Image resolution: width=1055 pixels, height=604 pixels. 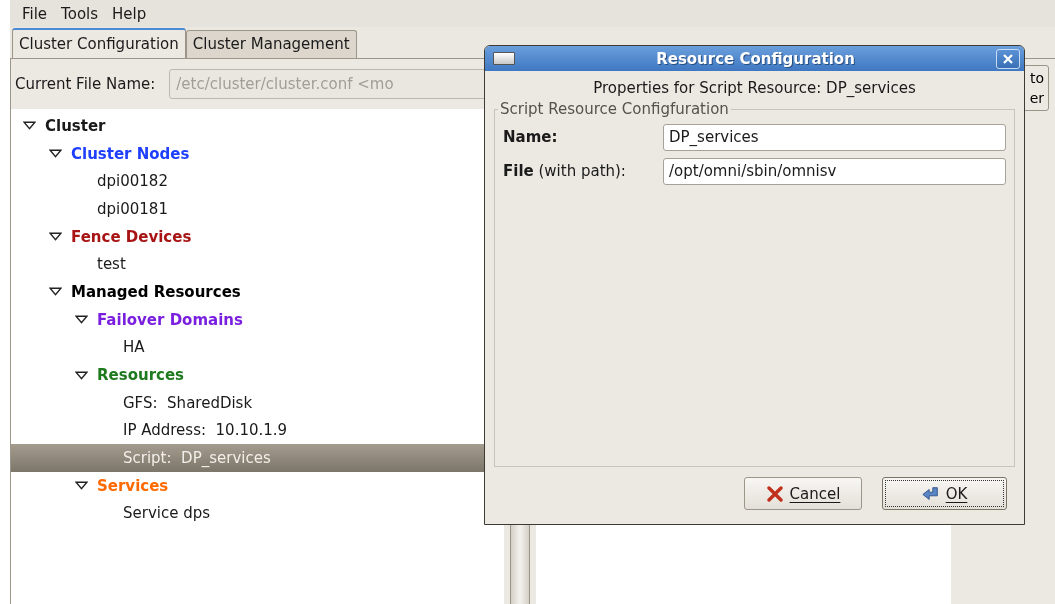 I want to click on enter-arrow-icon, so click(x=930, y=493).